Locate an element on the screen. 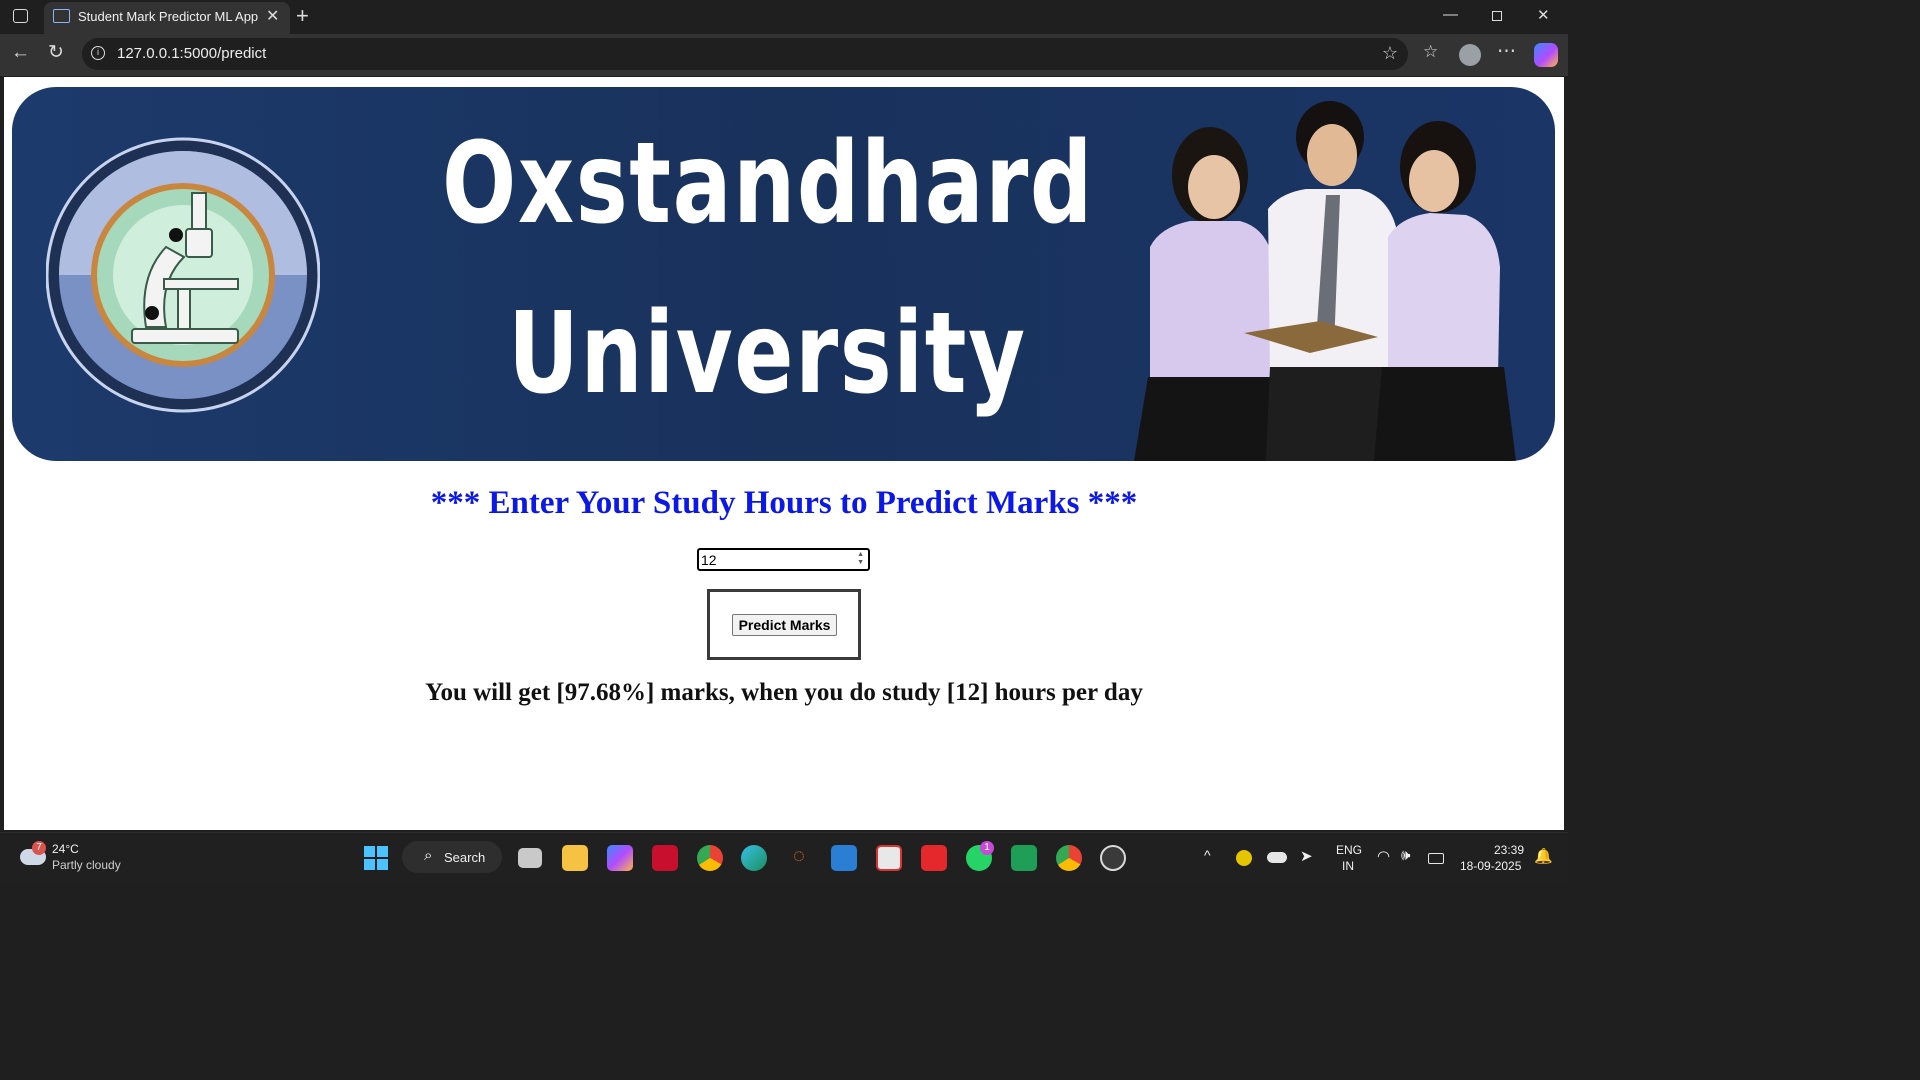  clock-time: 23:39 is located at coordinates (1509, 850).